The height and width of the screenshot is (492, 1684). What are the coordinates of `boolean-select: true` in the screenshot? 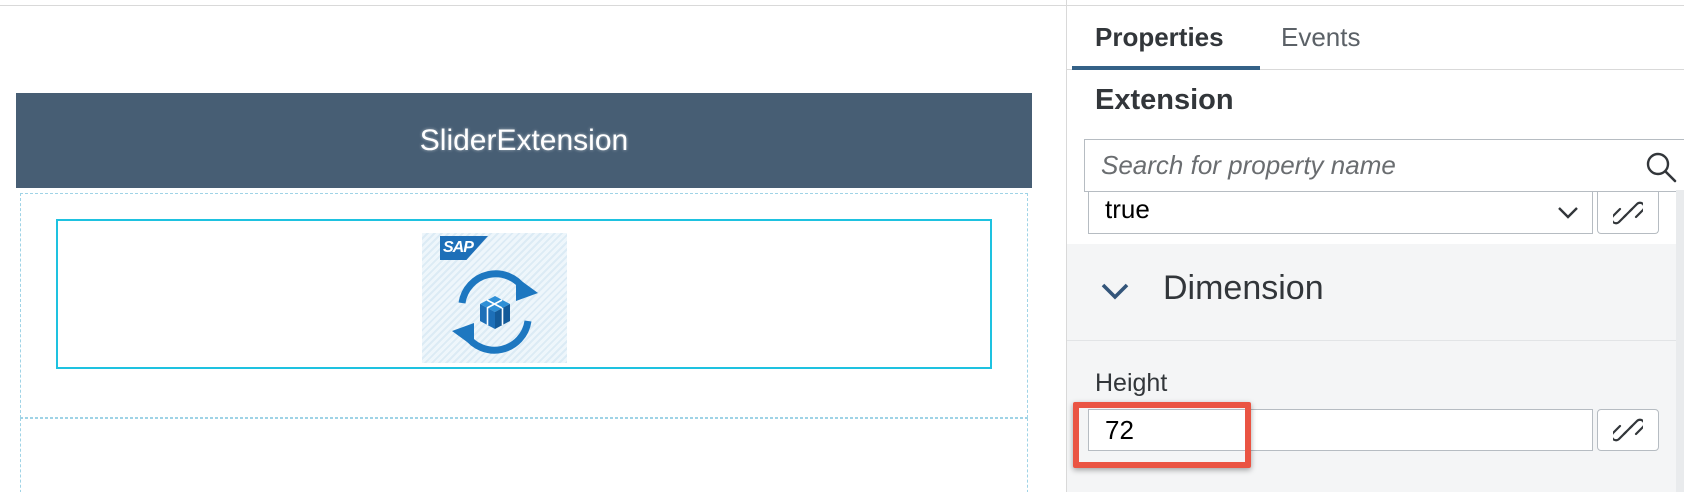 It's located at (1340, 213).